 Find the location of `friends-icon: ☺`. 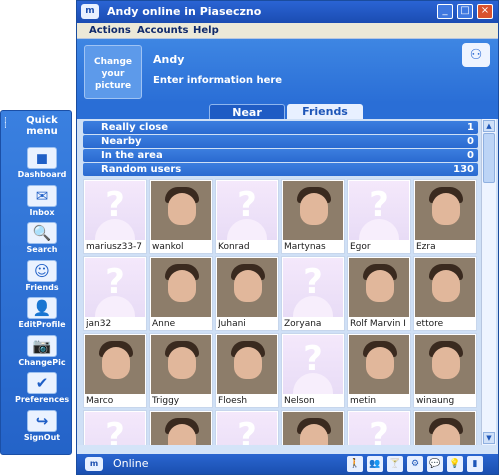

friends-icon: ☺ is located at coordinates (42, 270).